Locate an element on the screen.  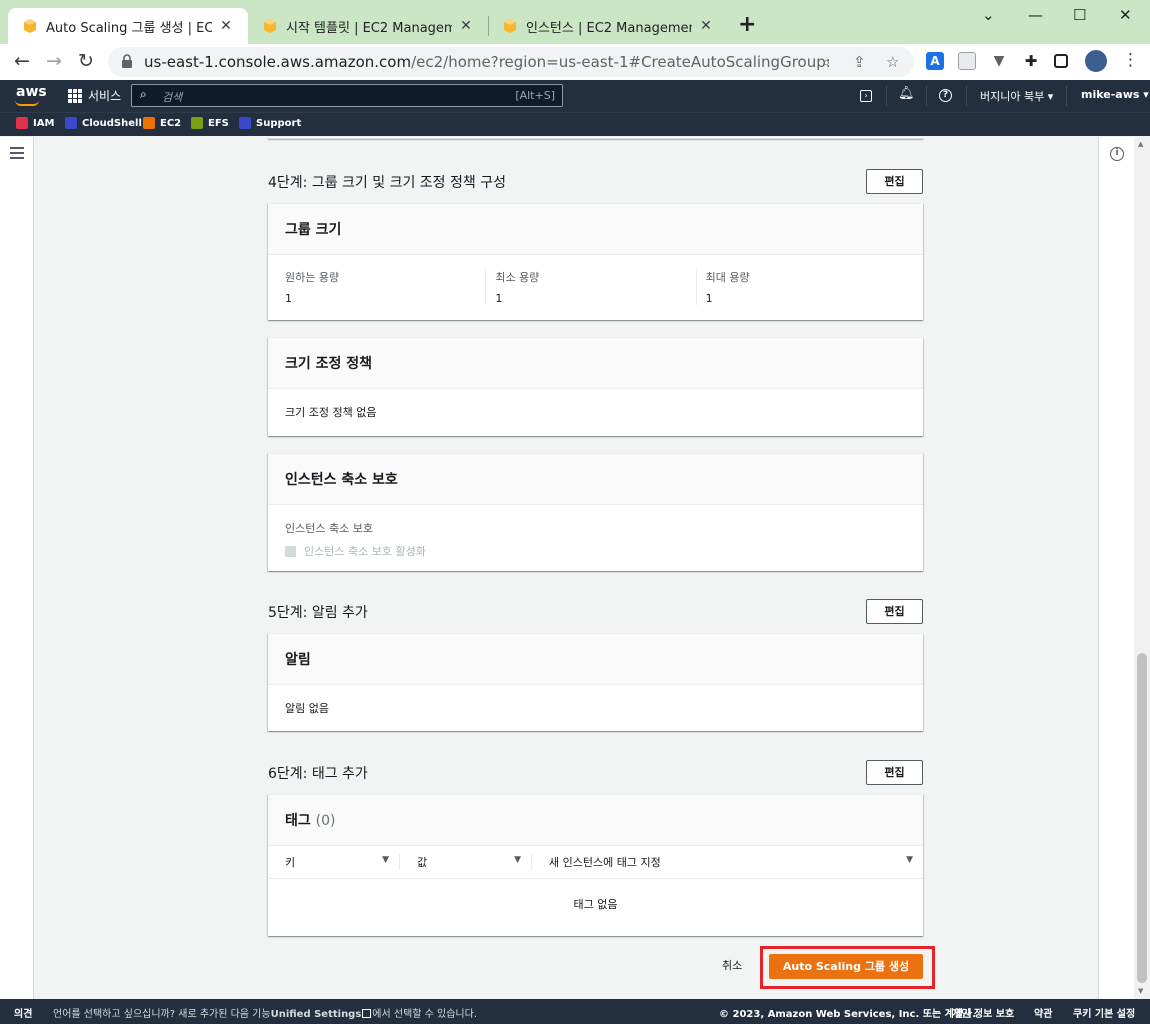
info-icon: i is located at coordinates (1117, 154).